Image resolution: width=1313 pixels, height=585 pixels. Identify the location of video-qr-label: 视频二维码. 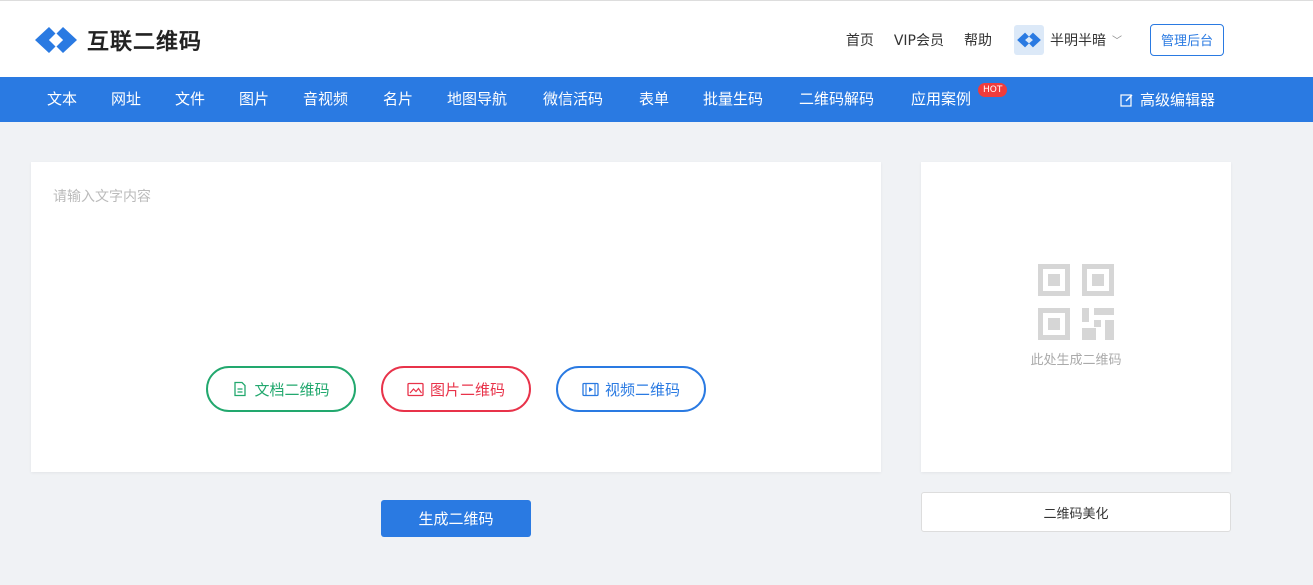
(642, 389).